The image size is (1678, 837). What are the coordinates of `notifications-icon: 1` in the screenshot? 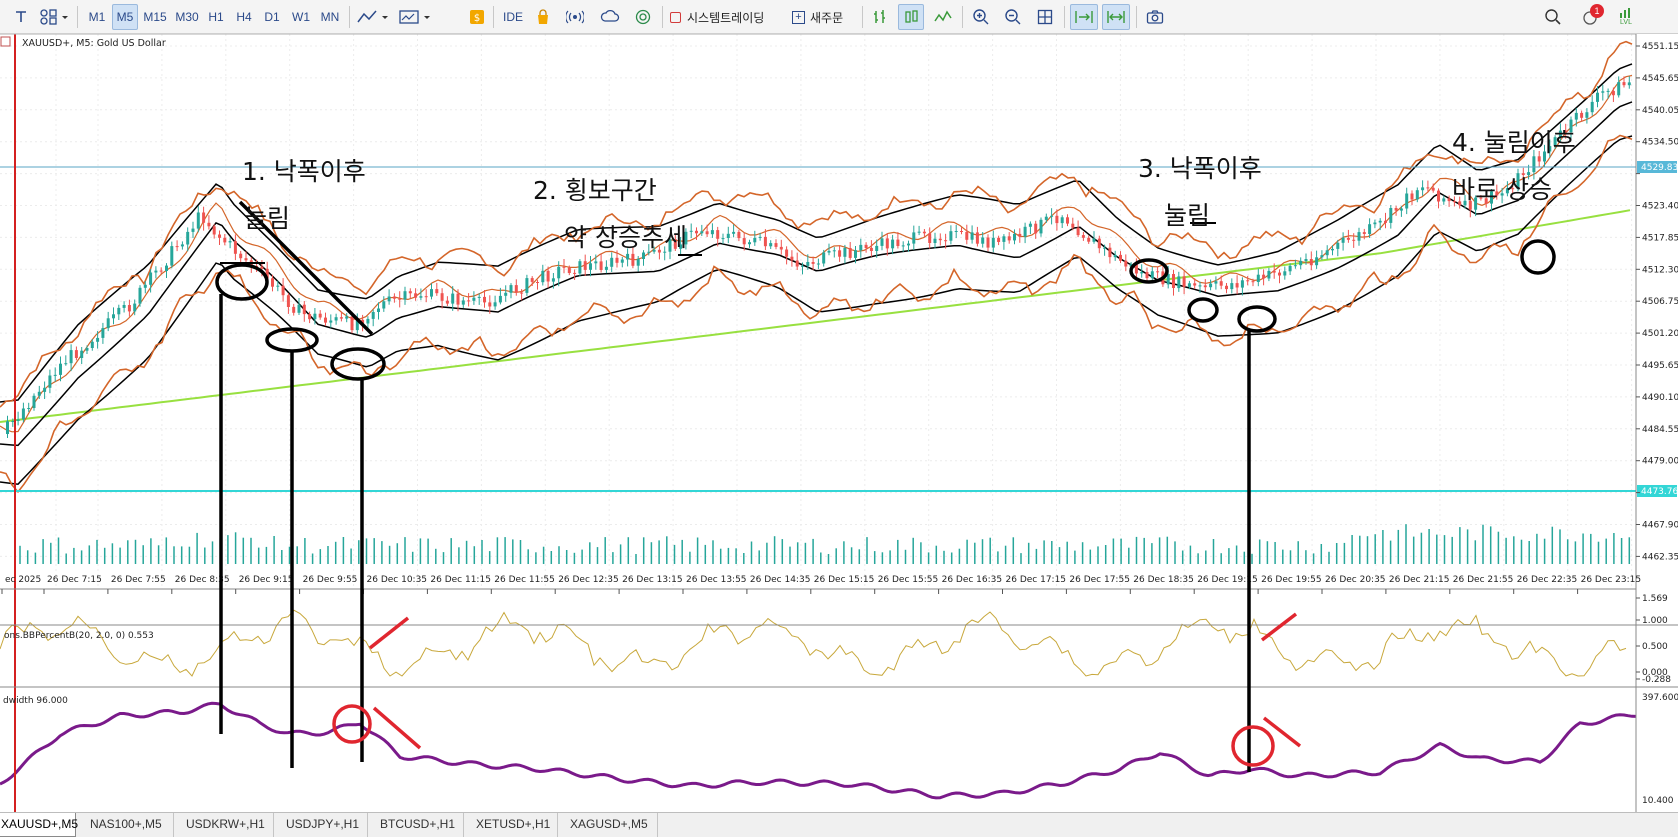 It's located at (1591, 17).